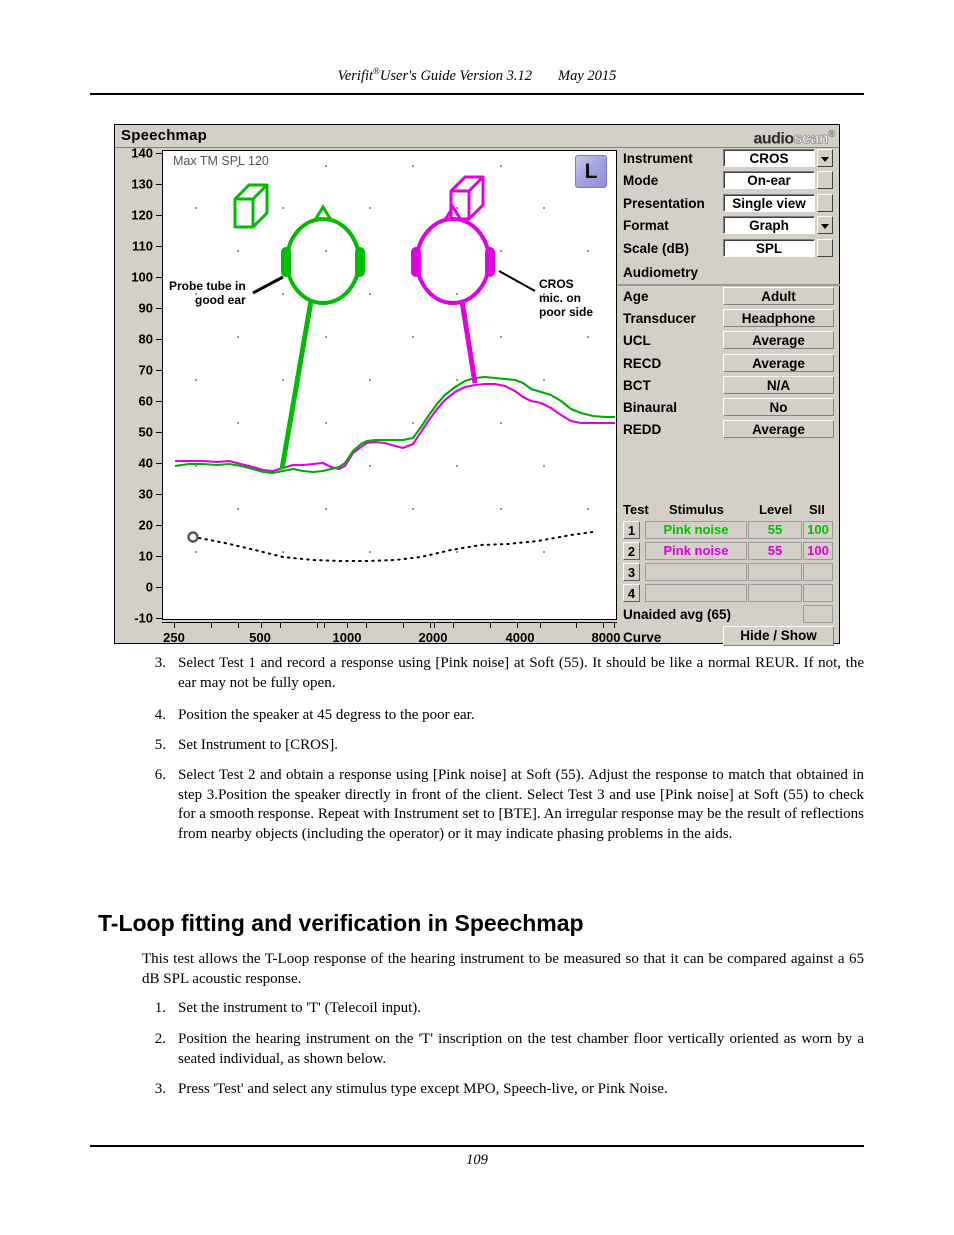 The height and width of the screenshot is (1235, 954). Describe the element at coordinates (631, 551) in the screenshot. I see `test-select-button-2: 2` at that location.